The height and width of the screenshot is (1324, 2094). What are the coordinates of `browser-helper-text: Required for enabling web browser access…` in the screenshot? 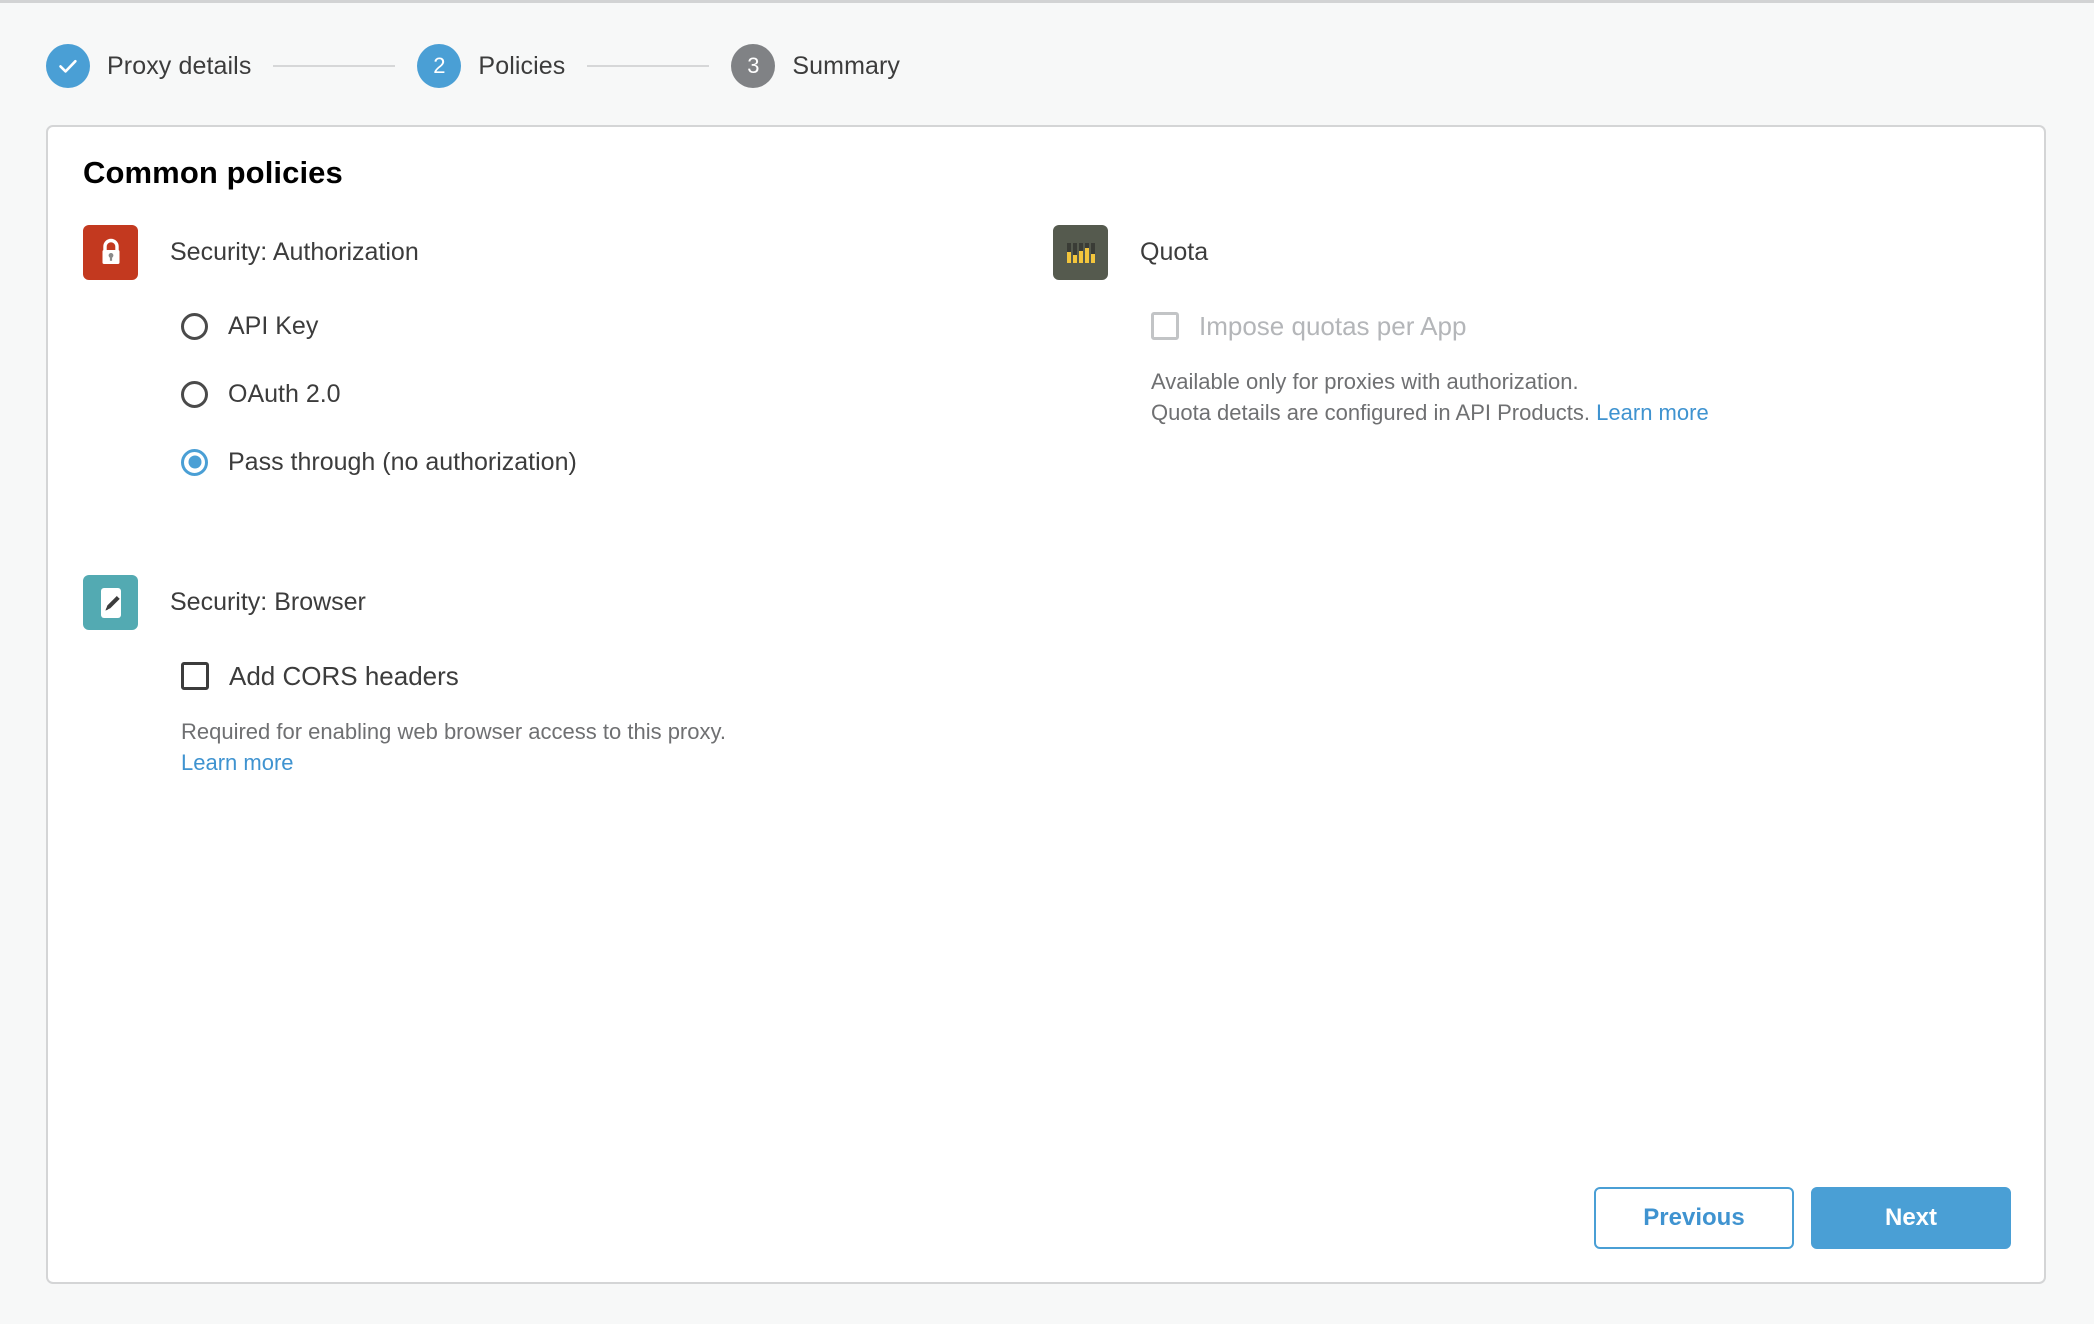 It's located at (592, 747).